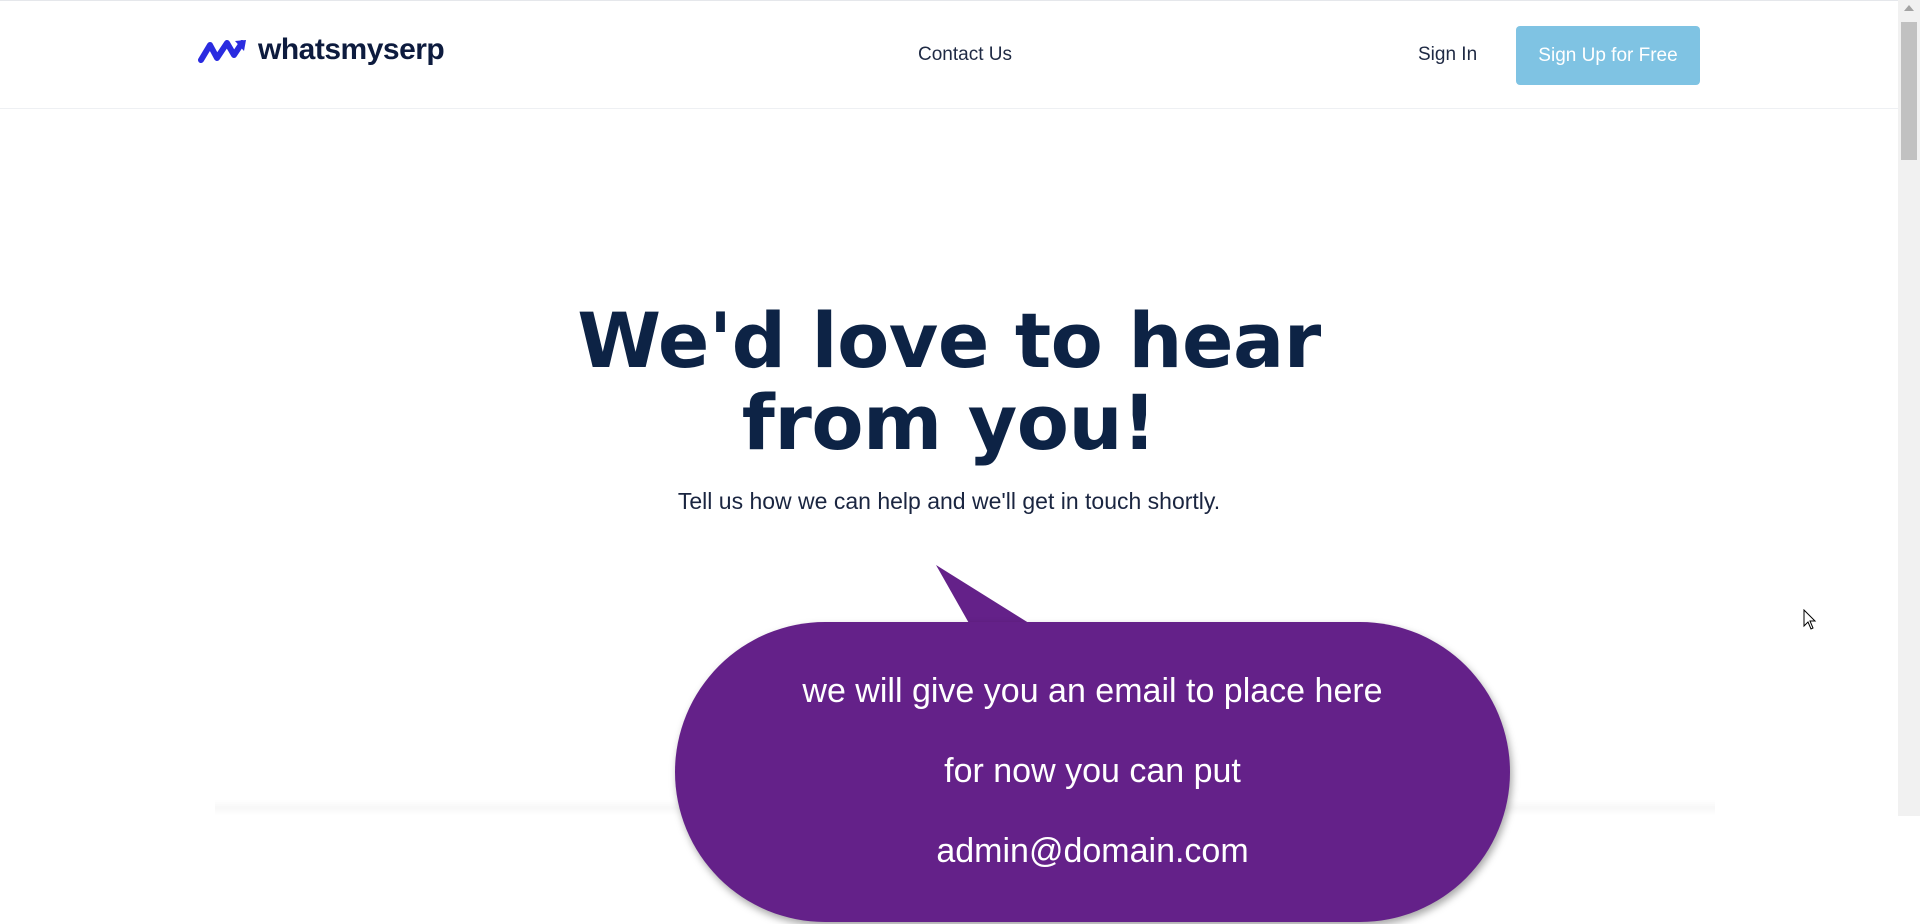 This screenshot has height=924, width=1920. Describe the element at coordinates (1092, 851) in the screenshot. I see `callout-line-3: admin@domain.com` at that location.